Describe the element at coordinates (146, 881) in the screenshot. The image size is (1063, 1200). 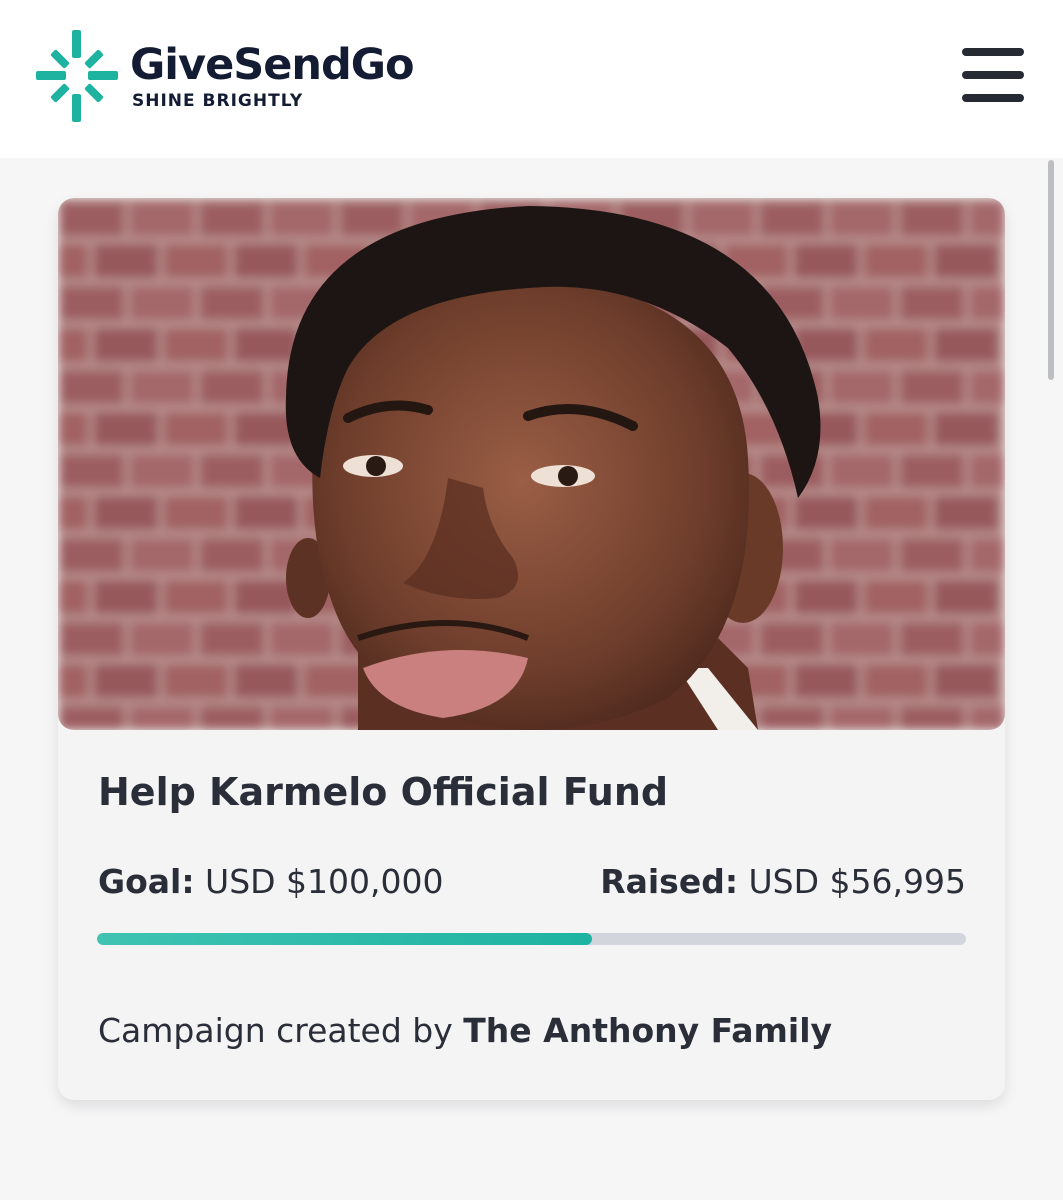
I see `goal-label: Goal:` at that location.